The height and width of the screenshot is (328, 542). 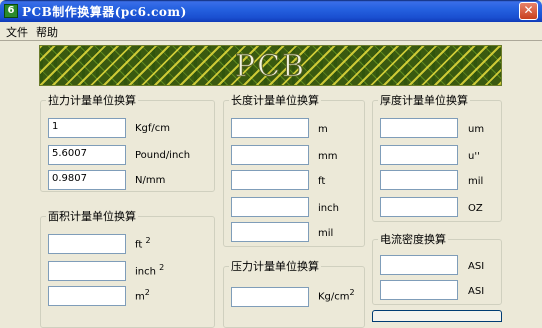 What do you see at coordinates (270, 207) in the screenshot?
I see `length-inch-input` at bounding box center [270, 207].